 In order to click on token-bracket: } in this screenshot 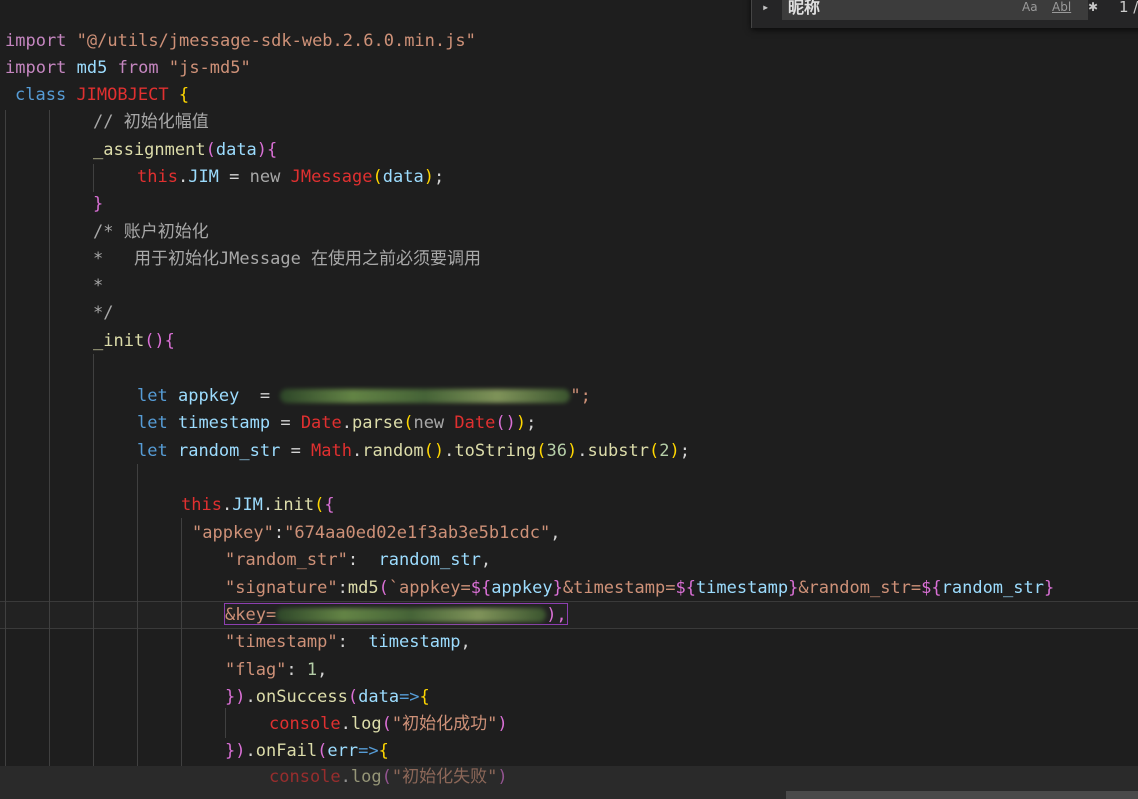, I will do `click(98, 204)`.